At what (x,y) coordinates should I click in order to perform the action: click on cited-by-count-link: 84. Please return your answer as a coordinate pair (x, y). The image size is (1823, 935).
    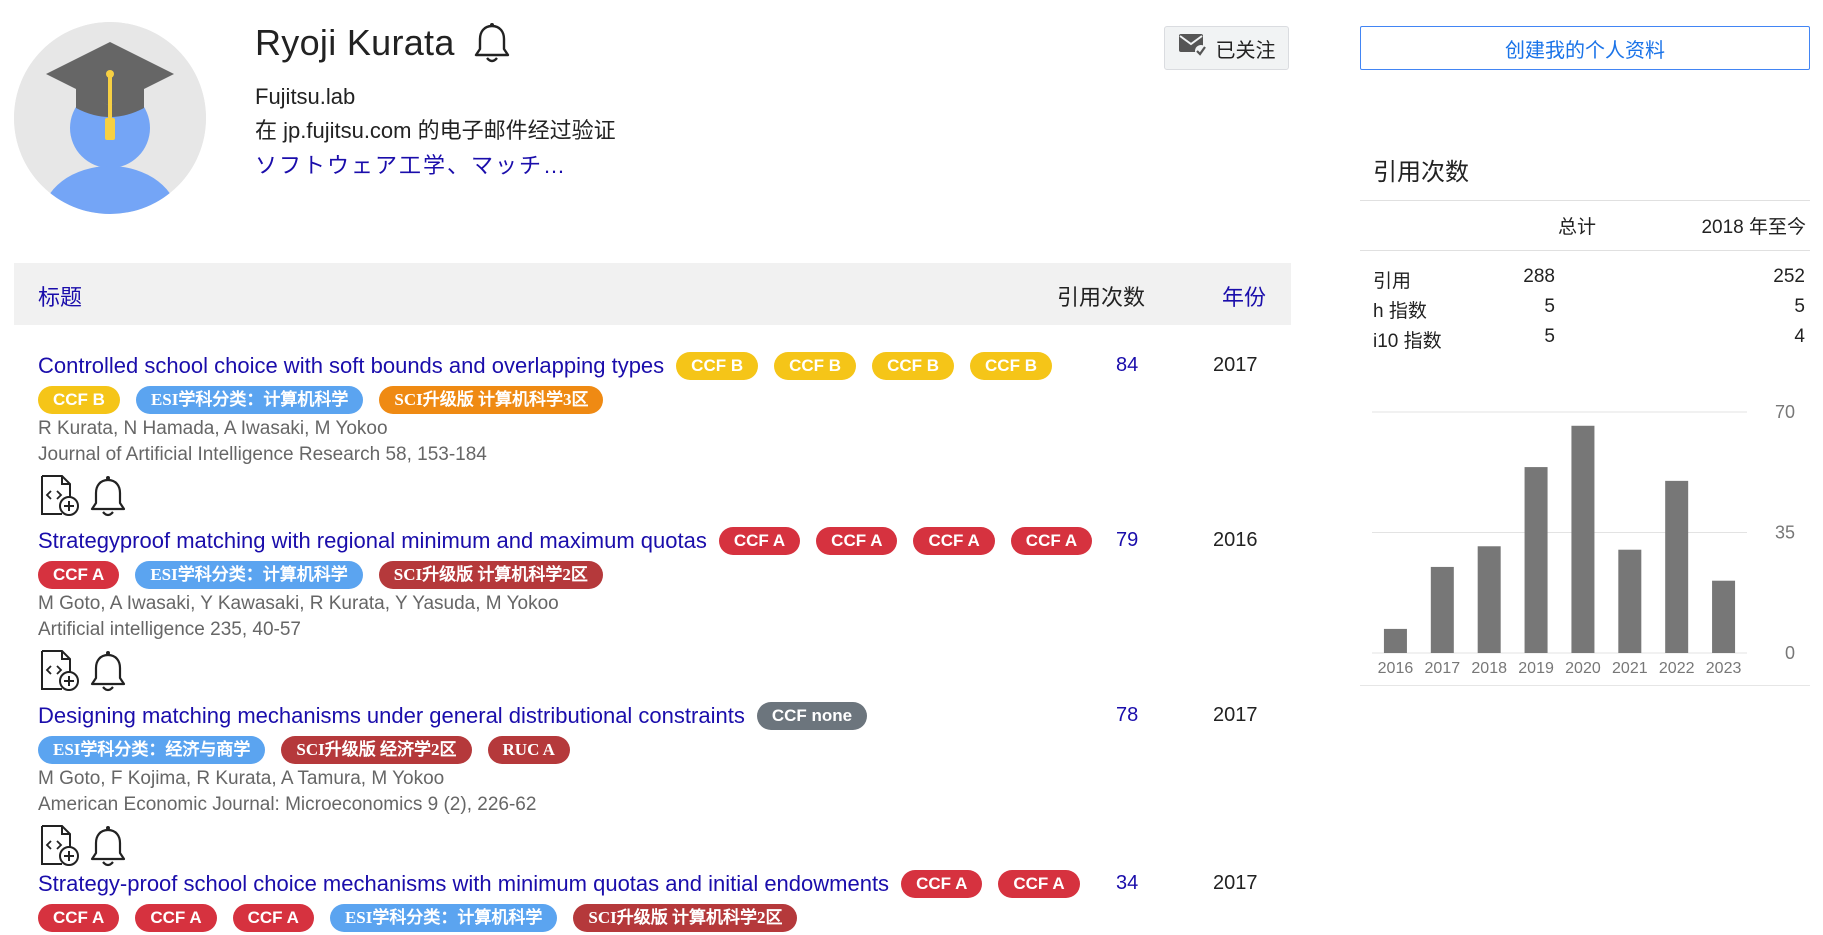
    Looking at the image, I should click on (1127, 365).